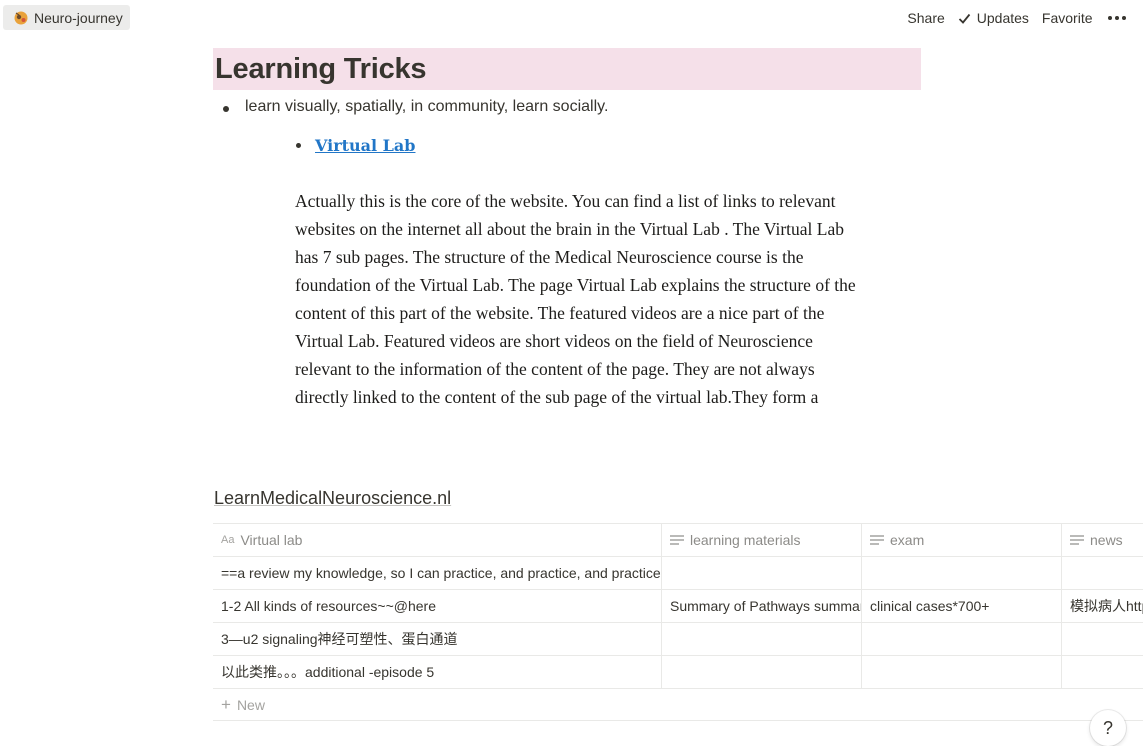 Image resolution: width=1143 pixels, height=746 pixels. I want to click on column-header-label: exam, so click(907, 540).